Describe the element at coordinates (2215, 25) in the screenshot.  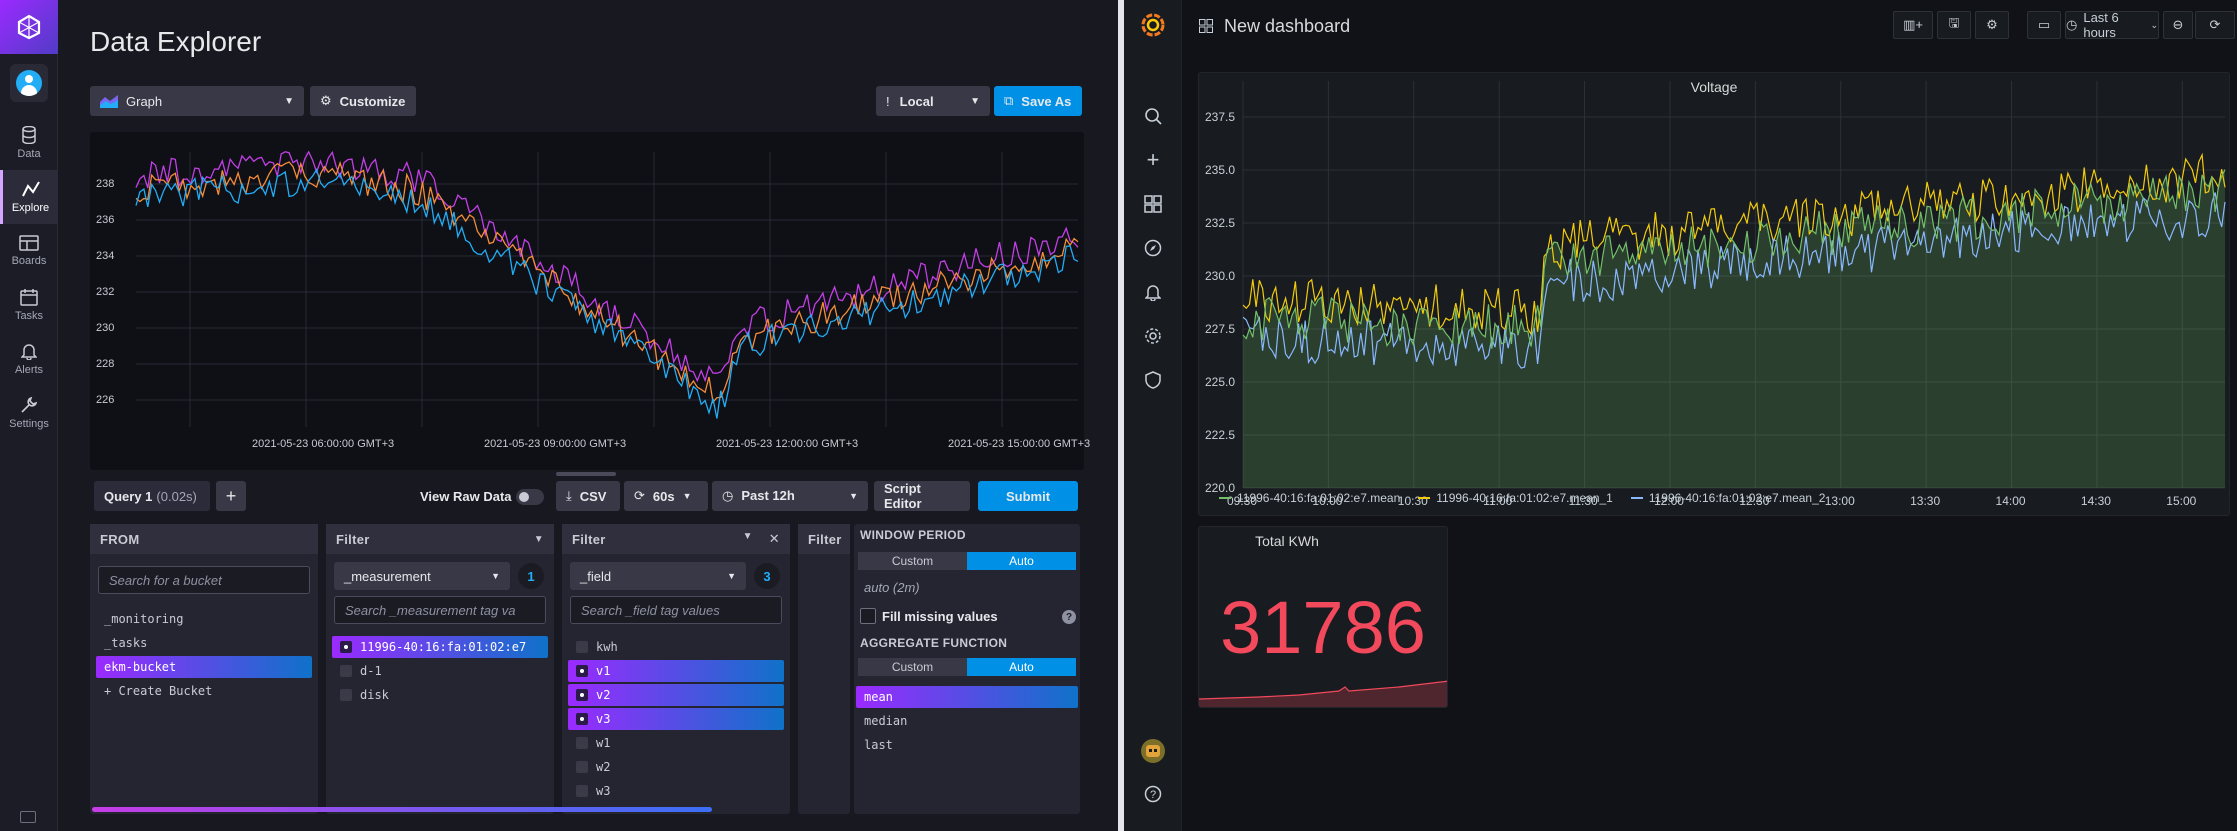
I see `refresh-picker: ⟳` at that location.